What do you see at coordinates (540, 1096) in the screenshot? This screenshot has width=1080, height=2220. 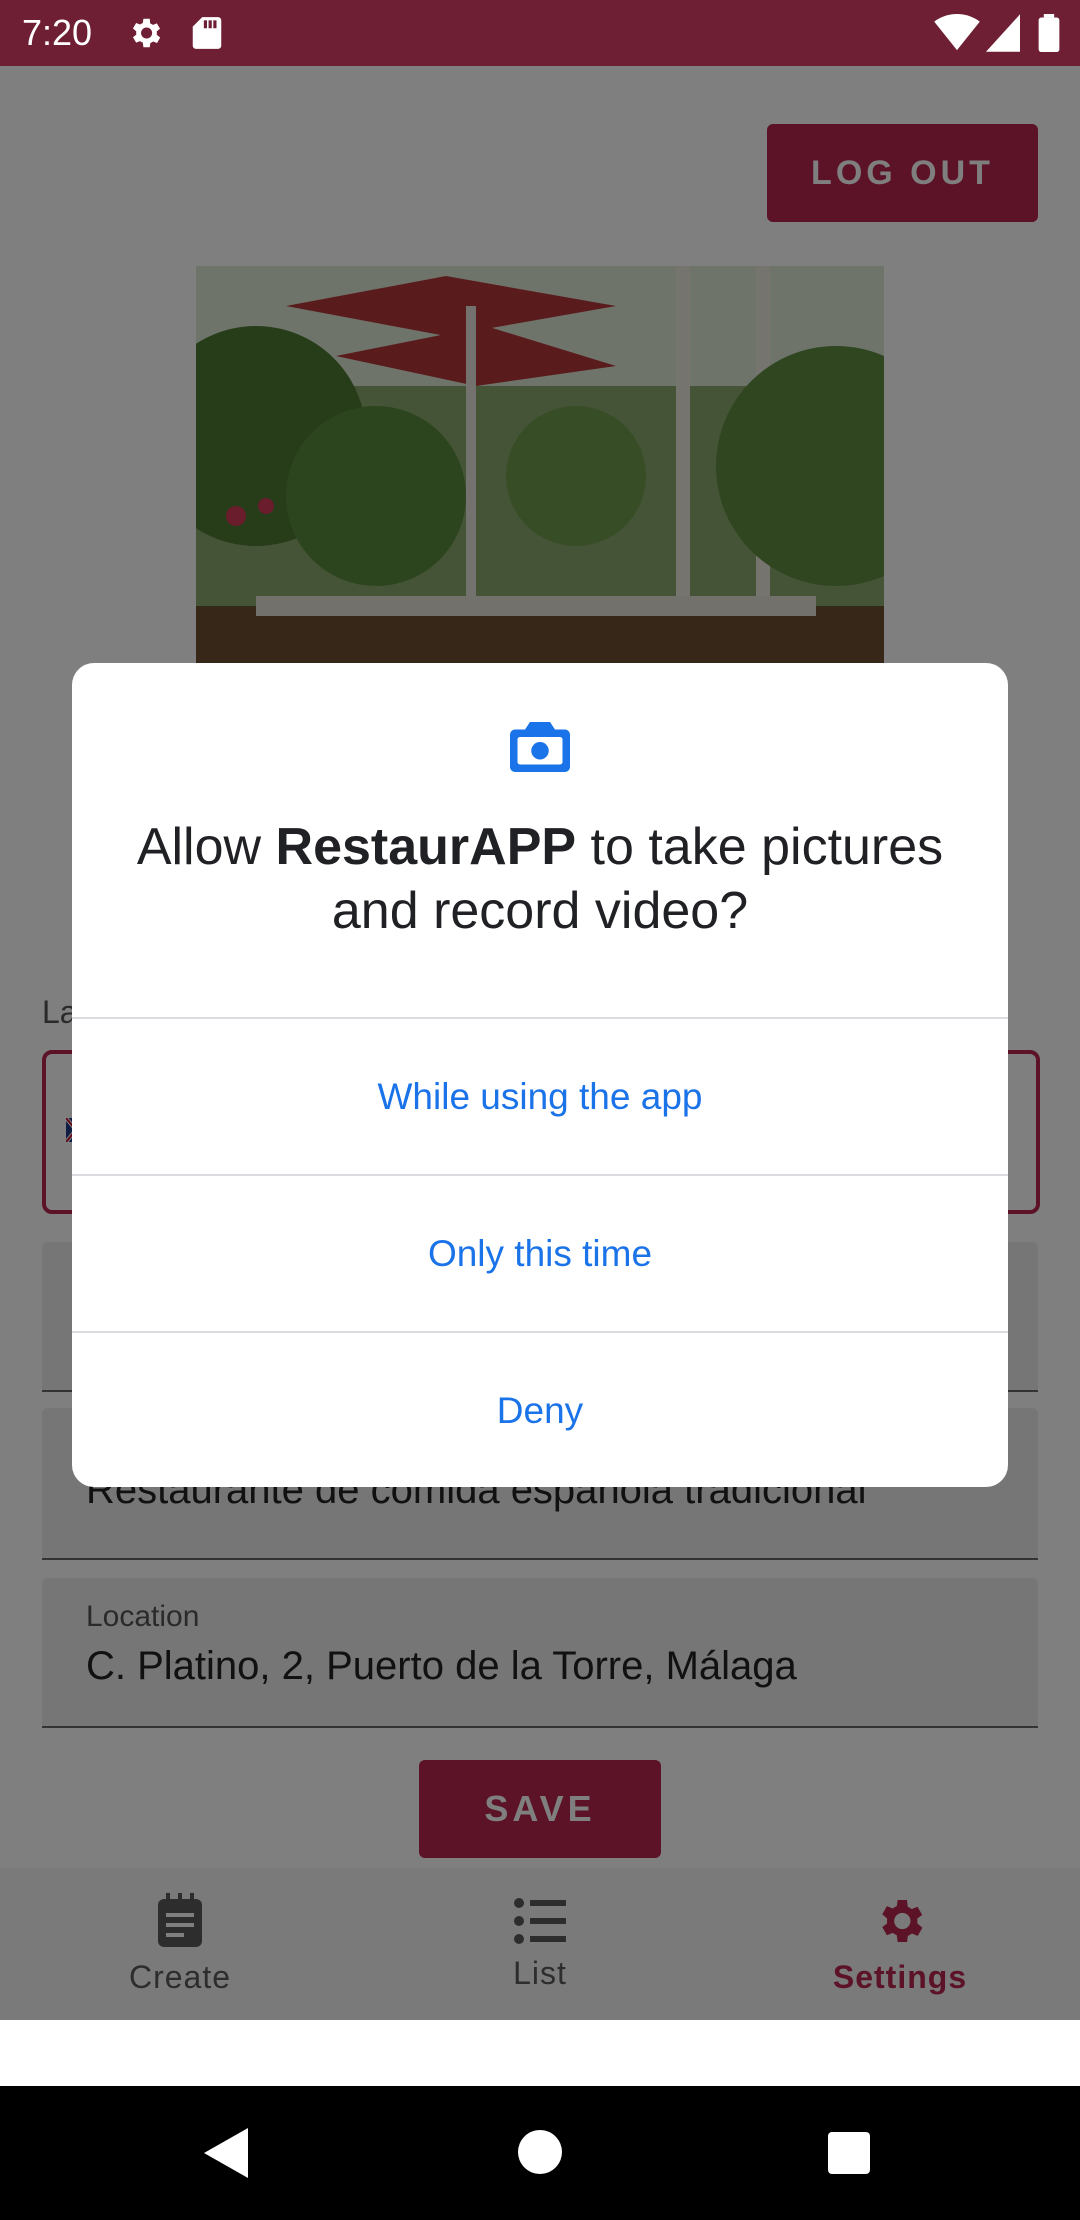 I see `while-using-app-button: While using the app` at bounding box center [540, 1096].